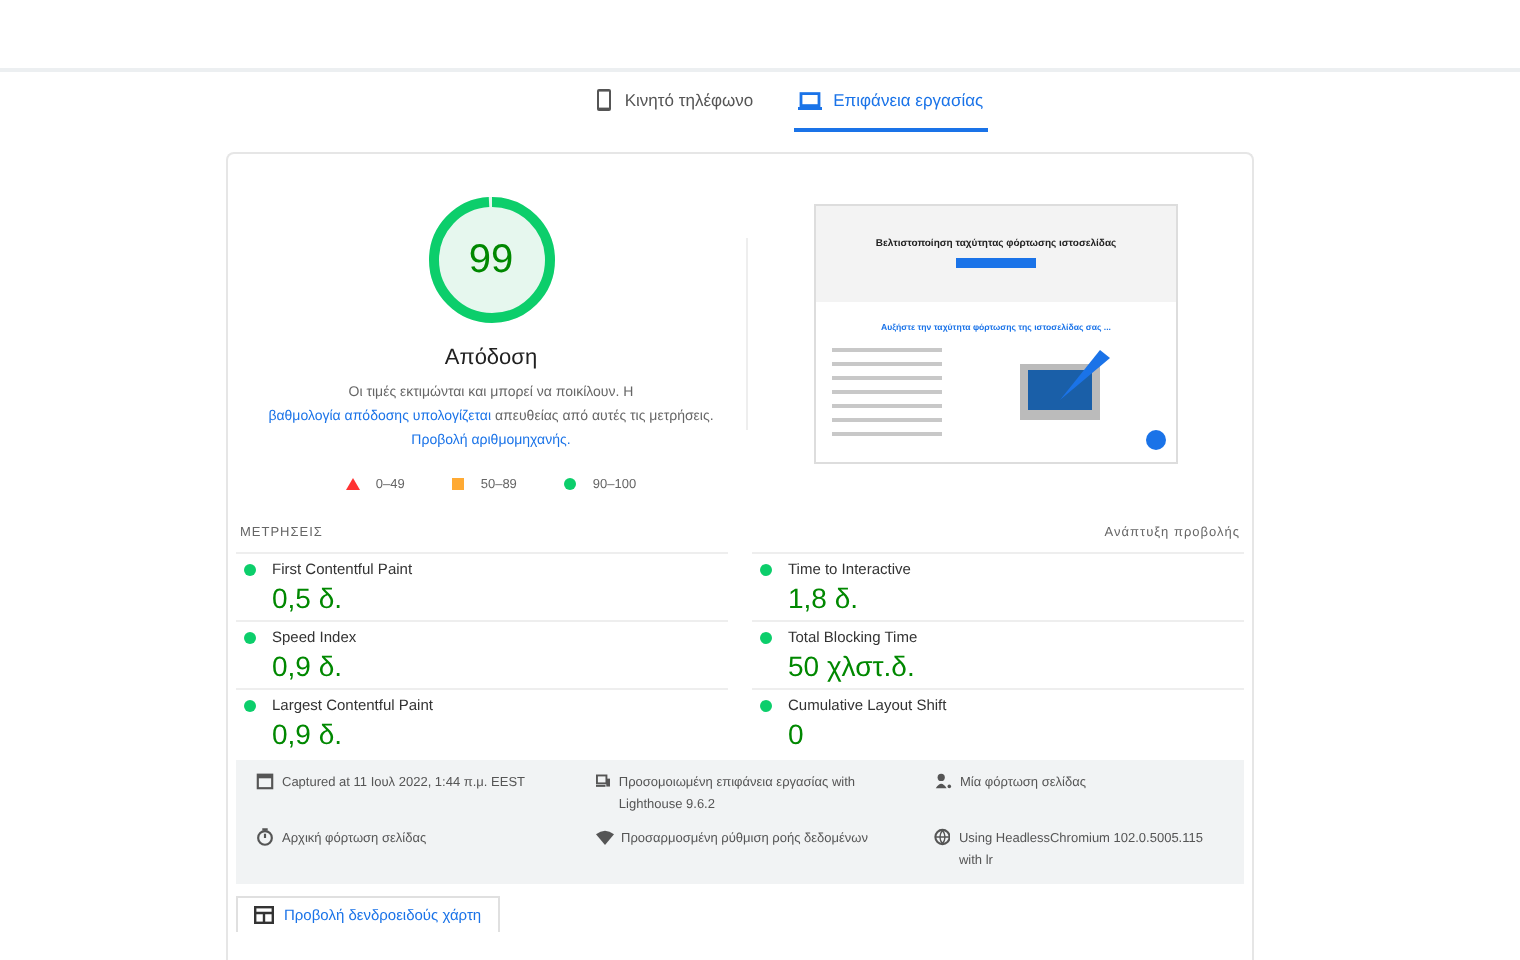 This screenshot has height=960, width=1520. I want to click on calendar-icon, so click(265, 781).